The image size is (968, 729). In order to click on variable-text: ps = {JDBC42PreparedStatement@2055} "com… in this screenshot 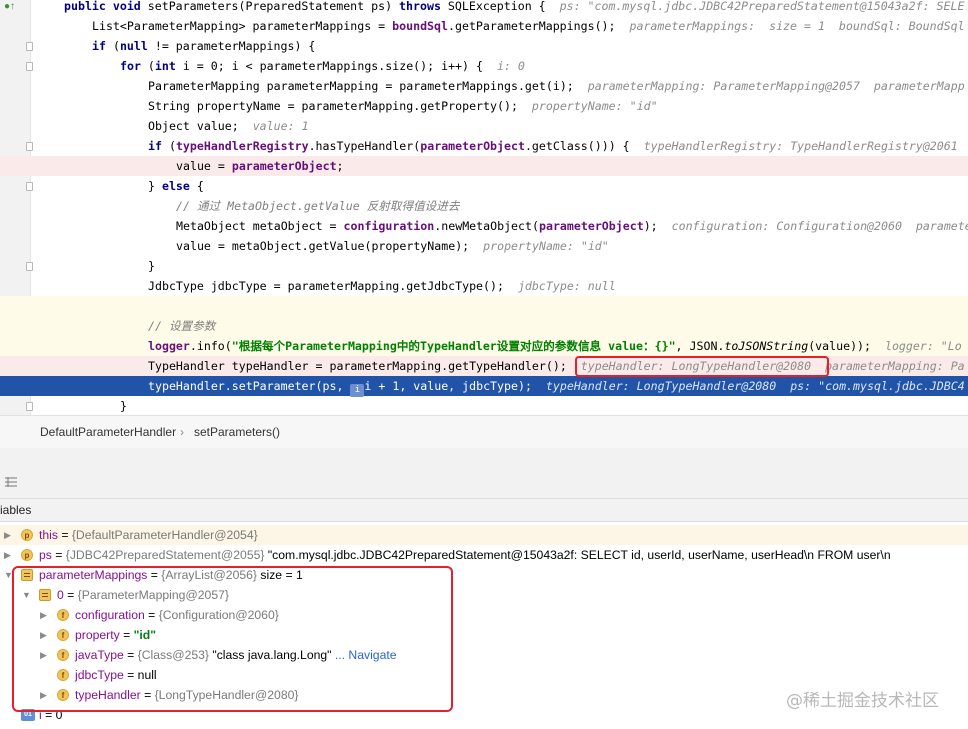, I will do `click(465, 555)`.